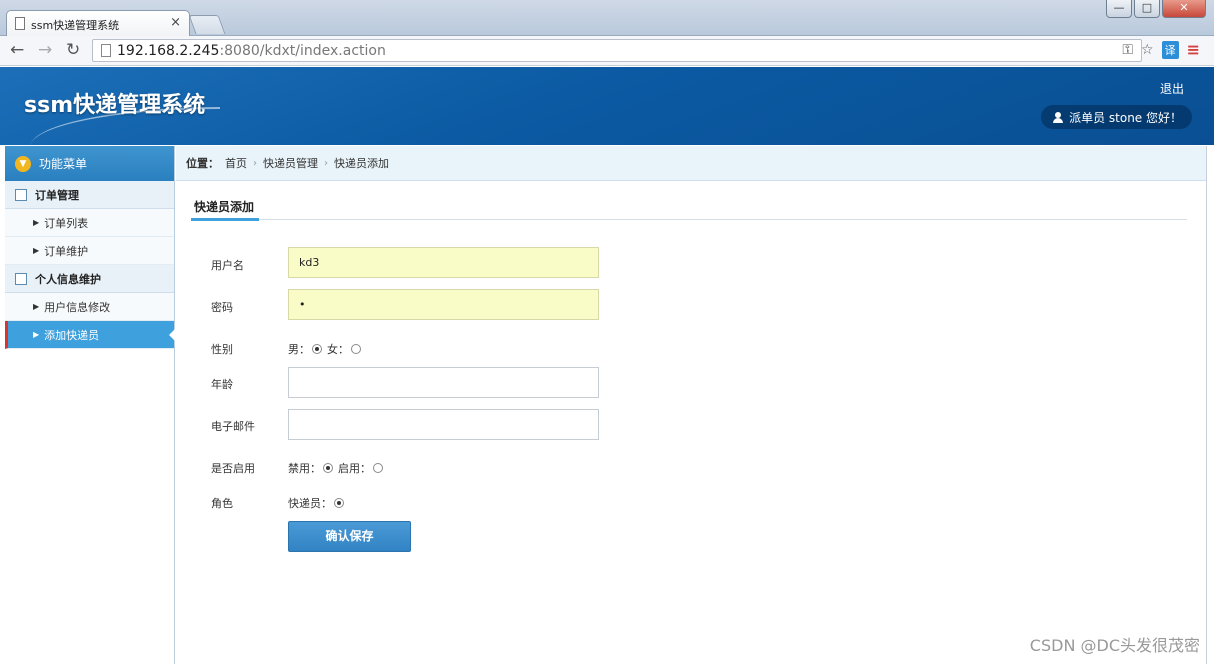 This screenshot has height=664, width=1214. I want to click on close-window-button: ✕, so click(1184, 9).